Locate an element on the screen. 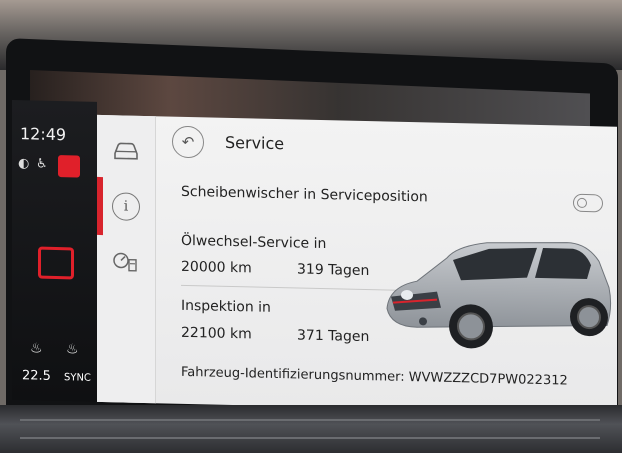 The height and width of the screenshot is (453, 622). menu-fuel is located at coordinates (126, 262).